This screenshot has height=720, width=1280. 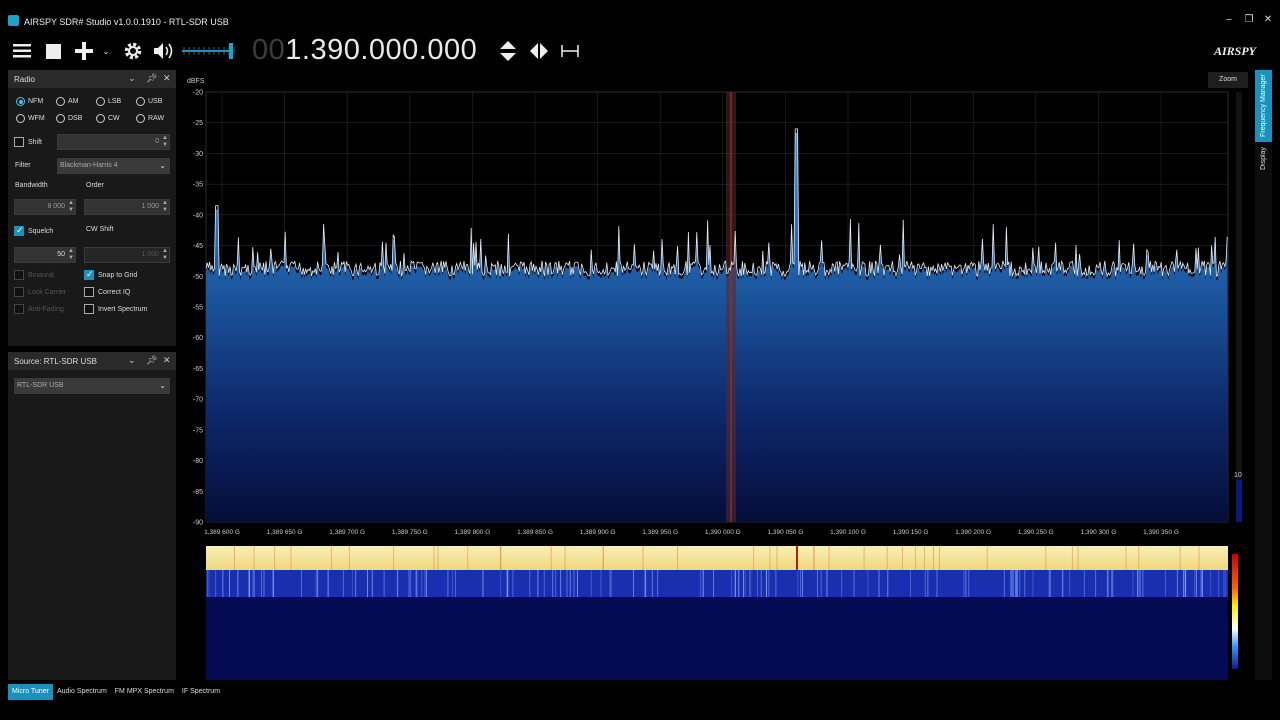 I want to click on minimize-button: –, so click(x=1229, y=20).